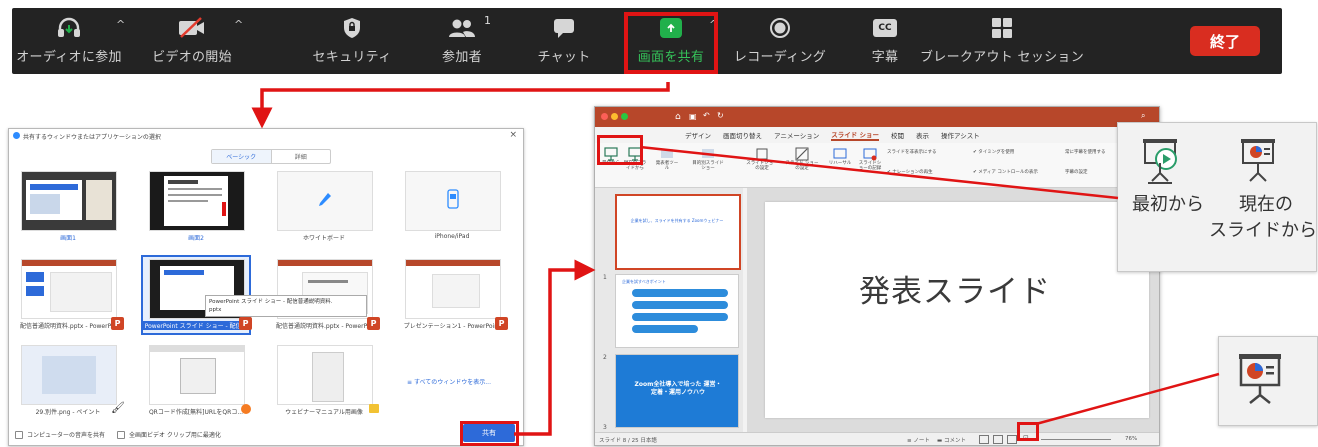 The width and height of the screenshot is (1318, 447). What do you see at coordinates (453, 201) in the screenshot?
I see `iphone-thumbnail` at bounding box center [453, 201].